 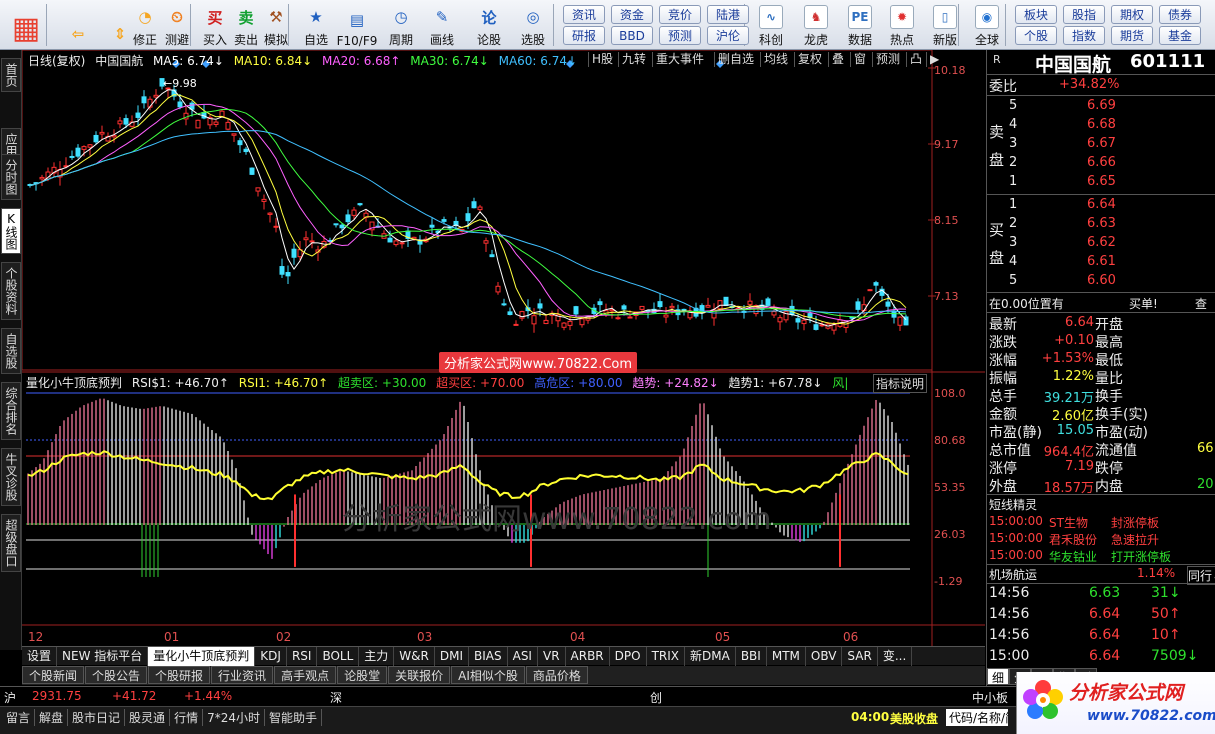 I want to click on indicator-tab: NEW 指标平台, so click(x=103, y=656).